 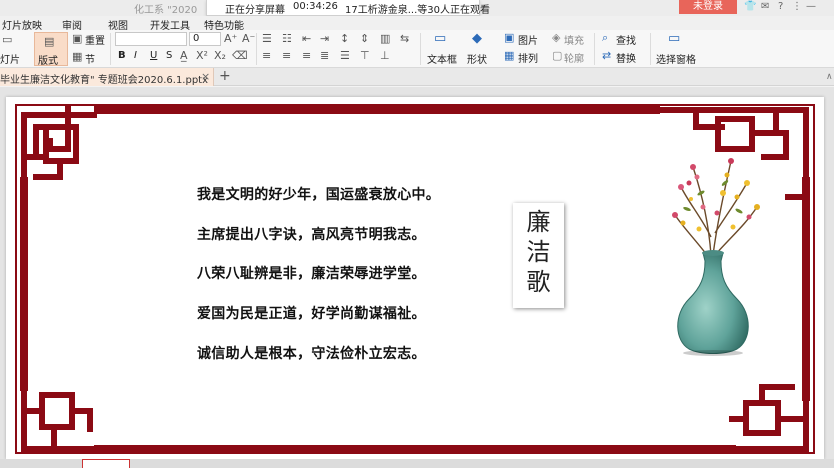 I want to click on strike-button: S, so click(x=169, y=55).